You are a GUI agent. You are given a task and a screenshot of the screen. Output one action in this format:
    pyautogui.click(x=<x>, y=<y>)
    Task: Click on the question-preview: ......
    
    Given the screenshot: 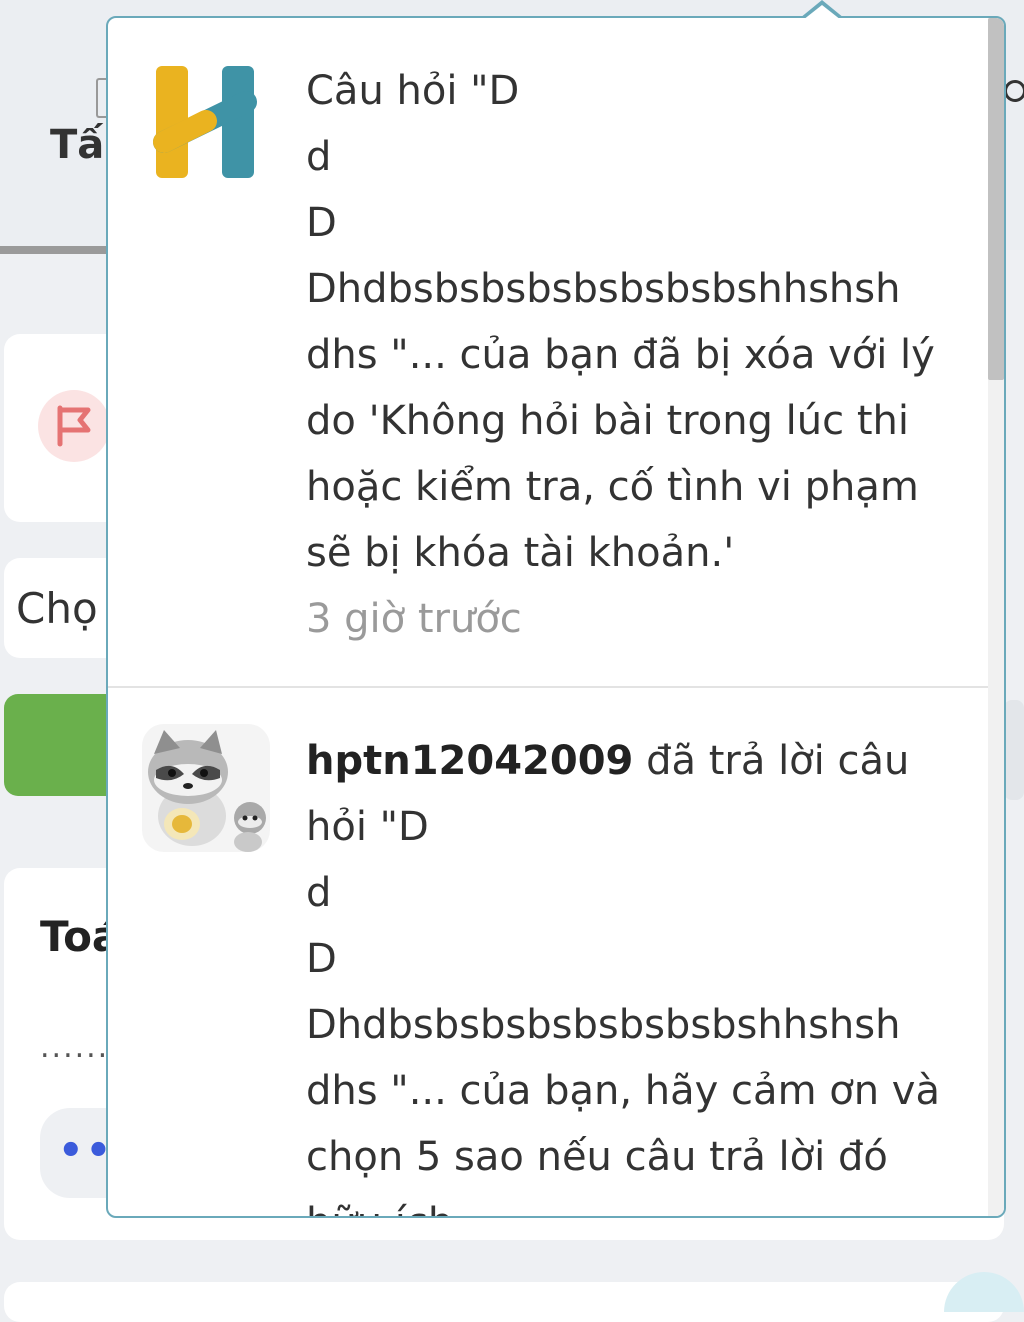 What is the action you would take?
    pyautogui.click(x=75, y=1047)
    